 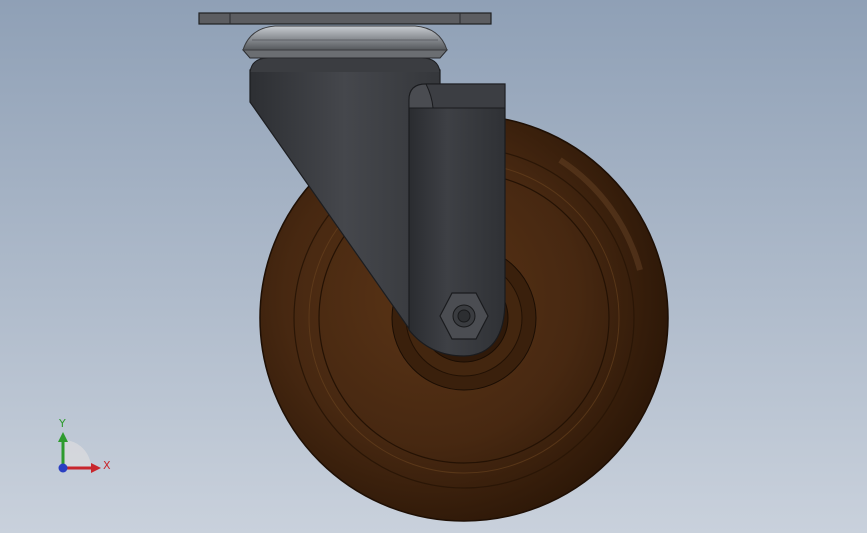 What do you see at coordinates (77, 454) in the screenshot?
I see `triad-plane-fill` at bounding box center [77, 454].